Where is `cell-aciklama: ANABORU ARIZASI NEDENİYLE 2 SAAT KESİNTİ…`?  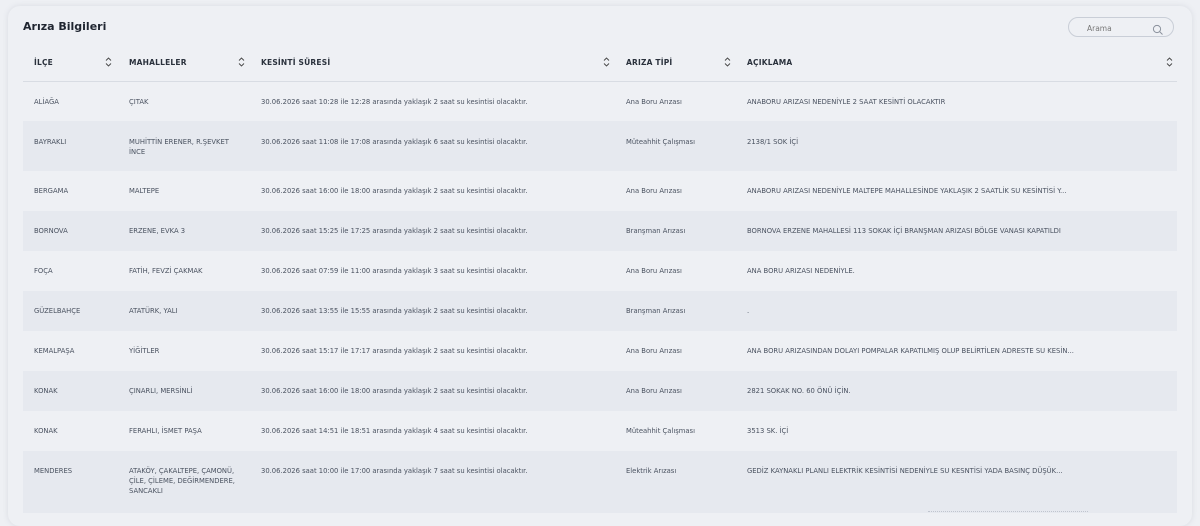
cell-aciklama: ANABORU ARIZASI NEDENİYLE 2 SAAT KESİNTİ… is located at coordinates (846, 102).